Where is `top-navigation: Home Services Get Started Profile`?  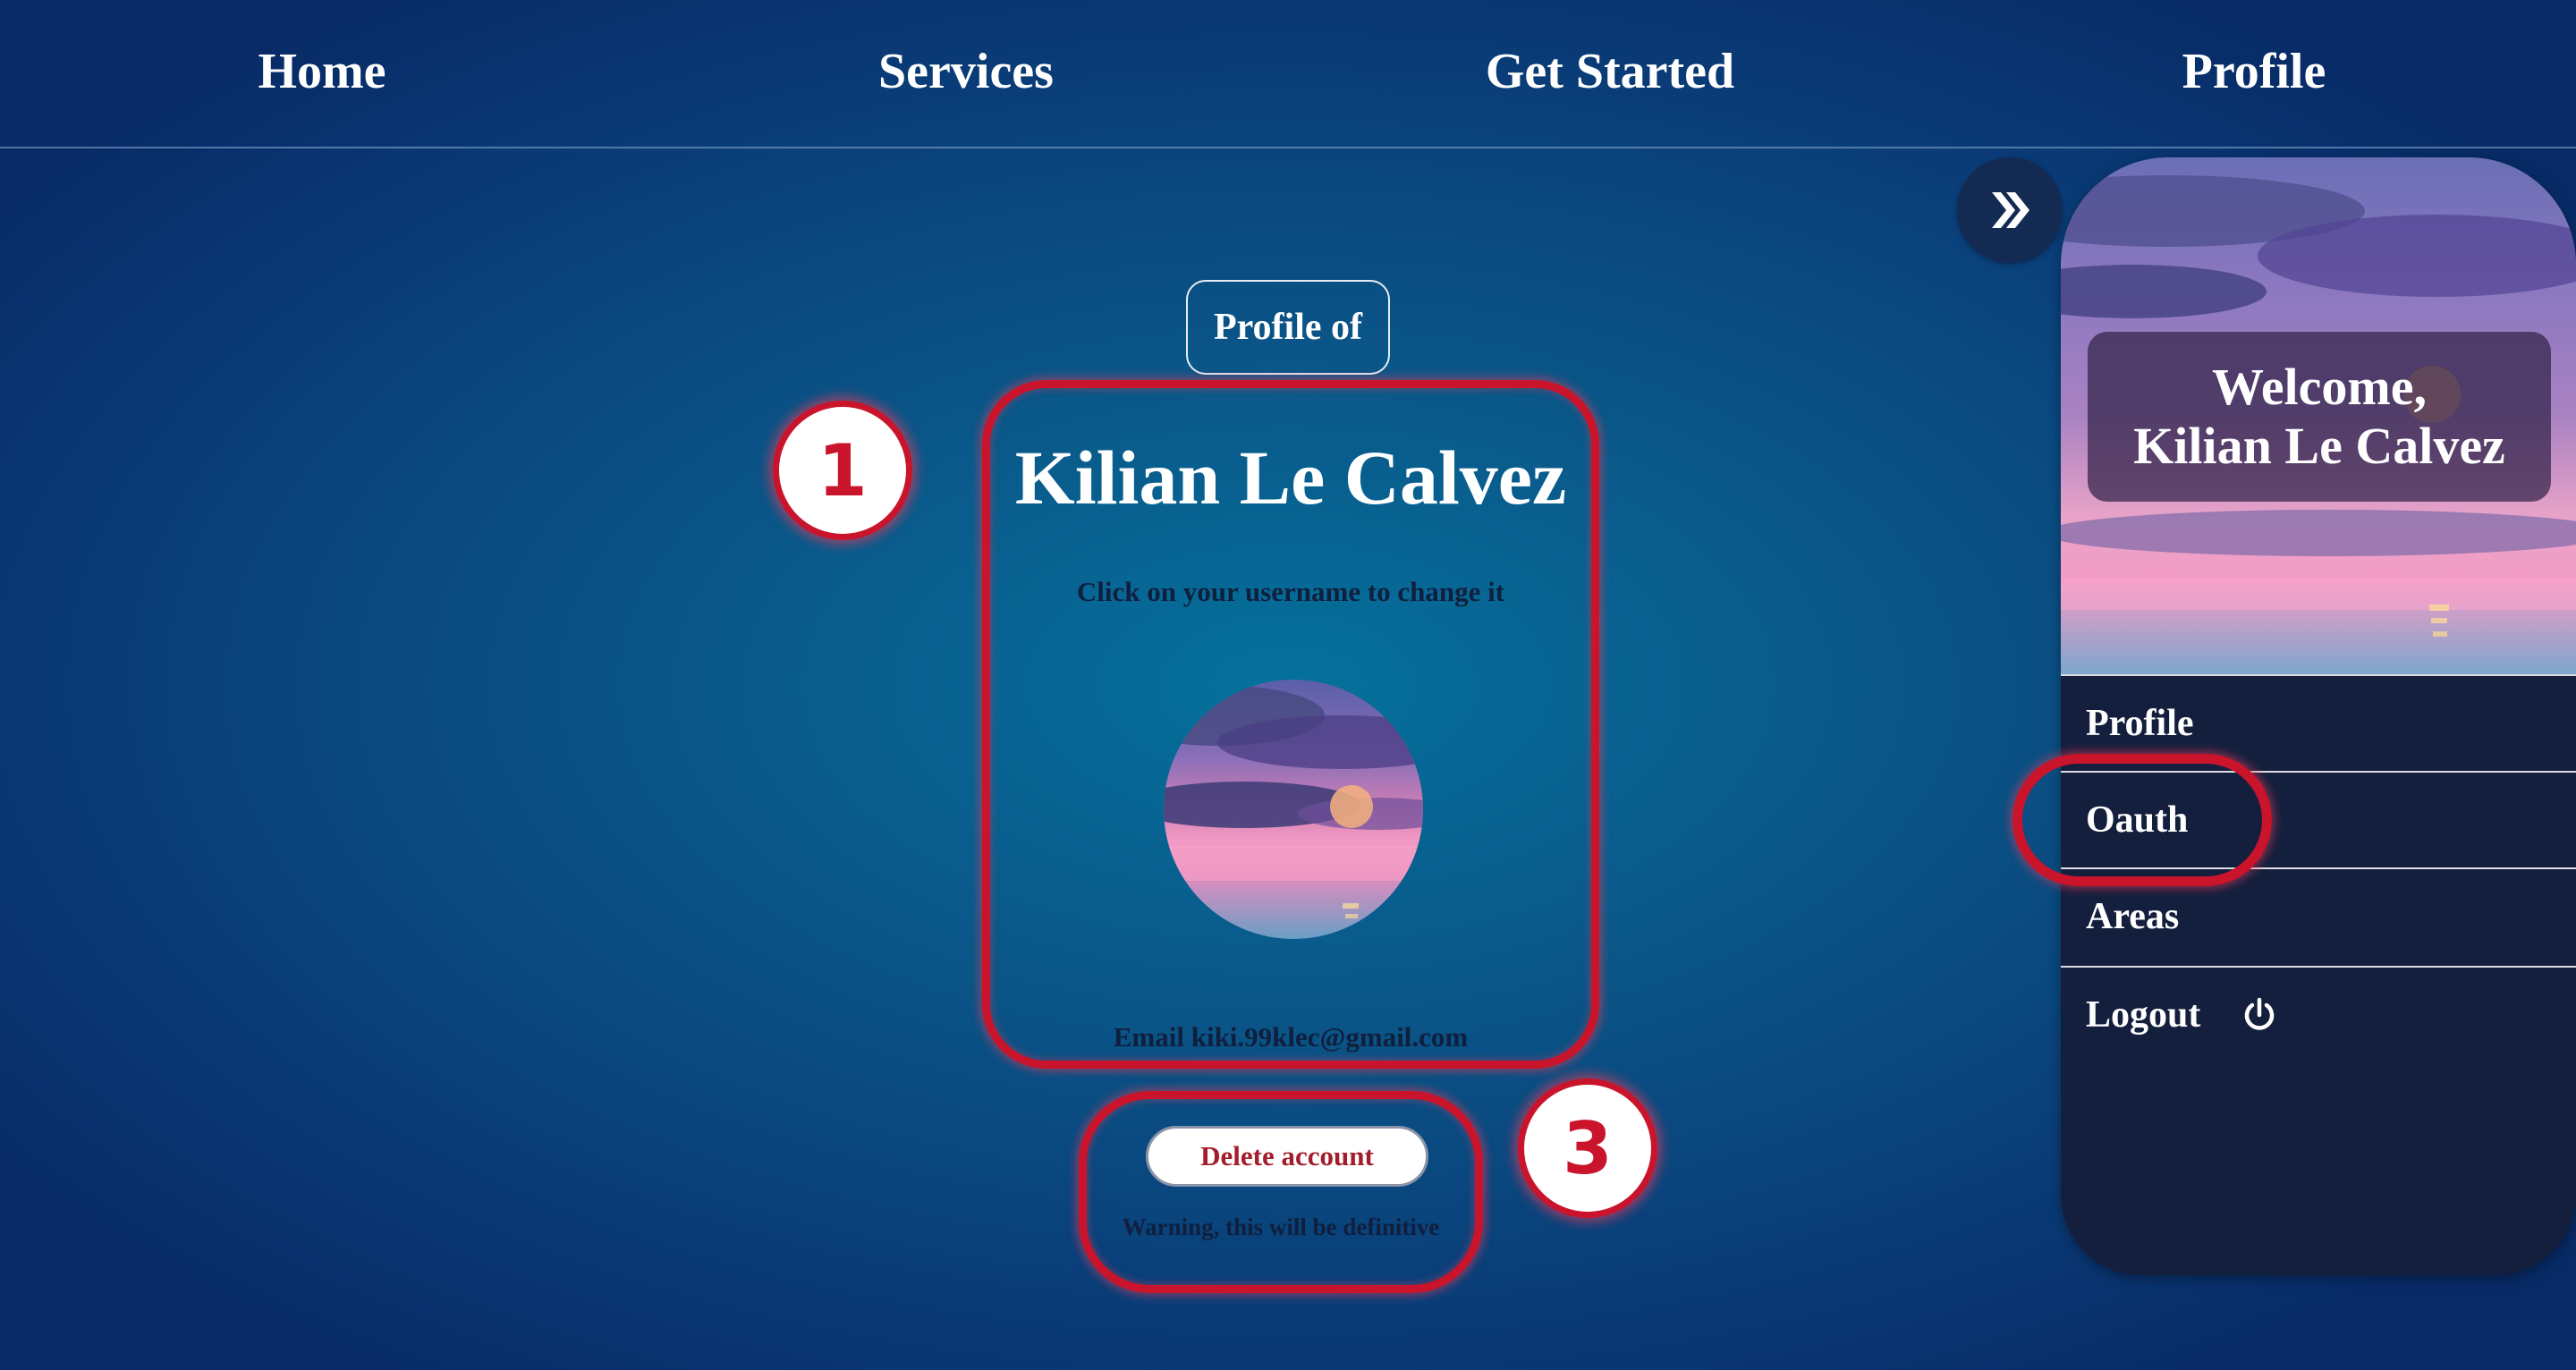 top-navigation: Home Services Get Started Profile is located at coordinates (1288, 74).